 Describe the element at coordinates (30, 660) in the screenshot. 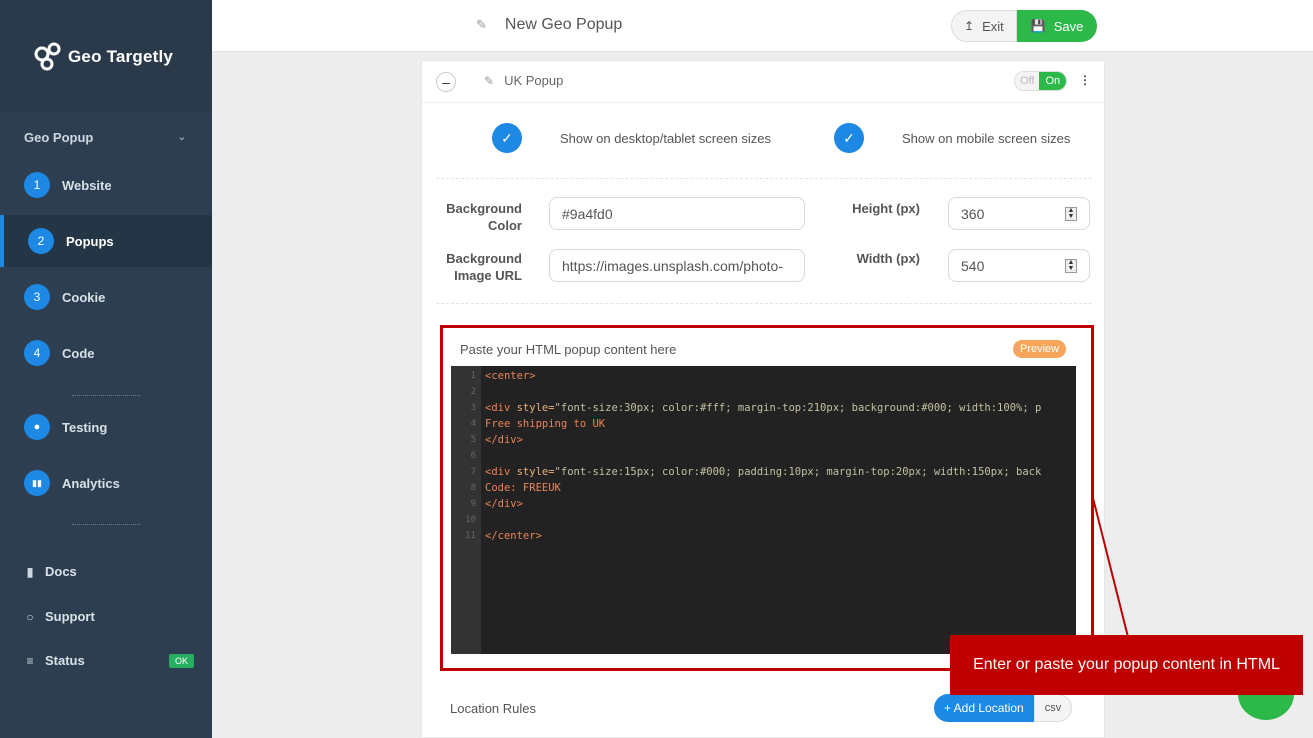

I see `database-icon: ≡` at that location.